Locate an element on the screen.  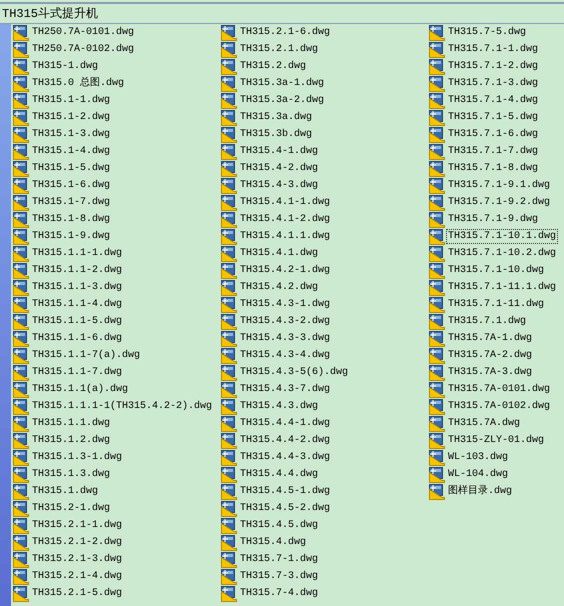
file-name: TH315.2.1-5.dwg is located at coordinates (77, 593).